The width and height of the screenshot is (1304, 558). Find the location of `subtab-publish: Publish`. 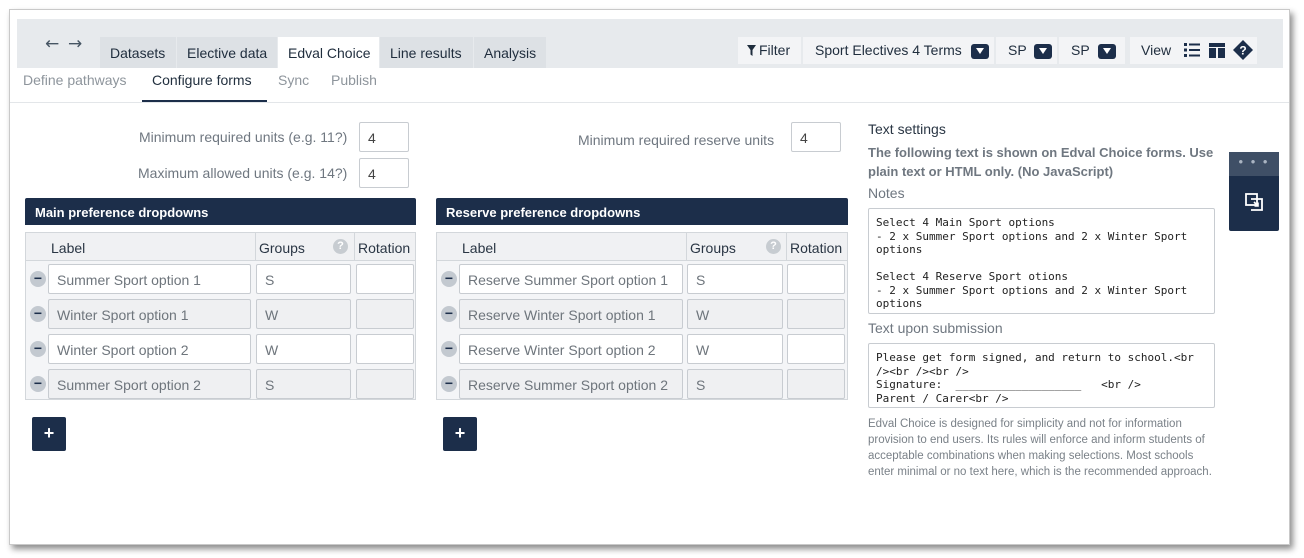

subtab-publish: Publish is located at coordinates (354, 80).